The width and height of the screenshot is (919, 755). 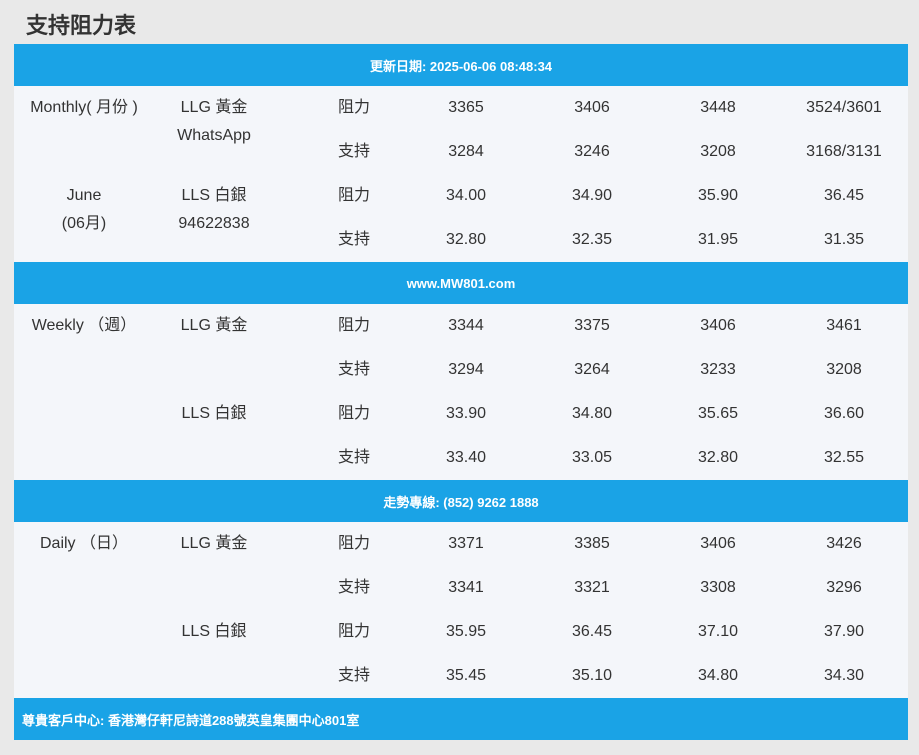 What do you see at coordinates (592, 195) in the screenshot?
I see `level-cell: 34.90` at bounding box center [592, 195].